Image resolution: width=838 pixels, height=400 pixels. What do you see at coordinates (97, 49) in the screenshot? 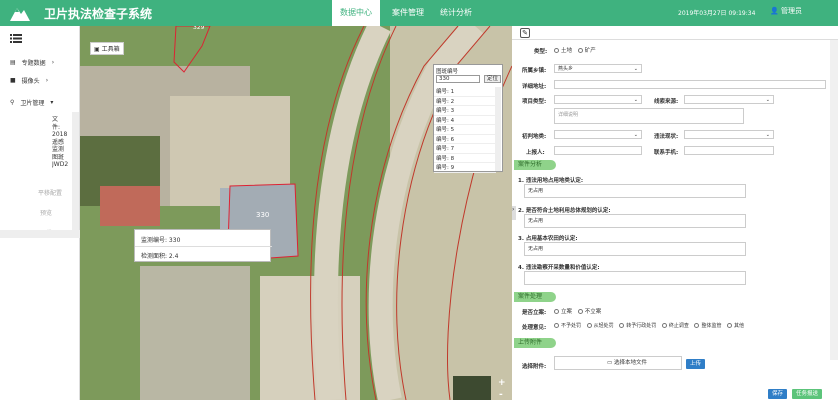
I see `toolbox-icon: ▣` at bounding box center [97, 49].